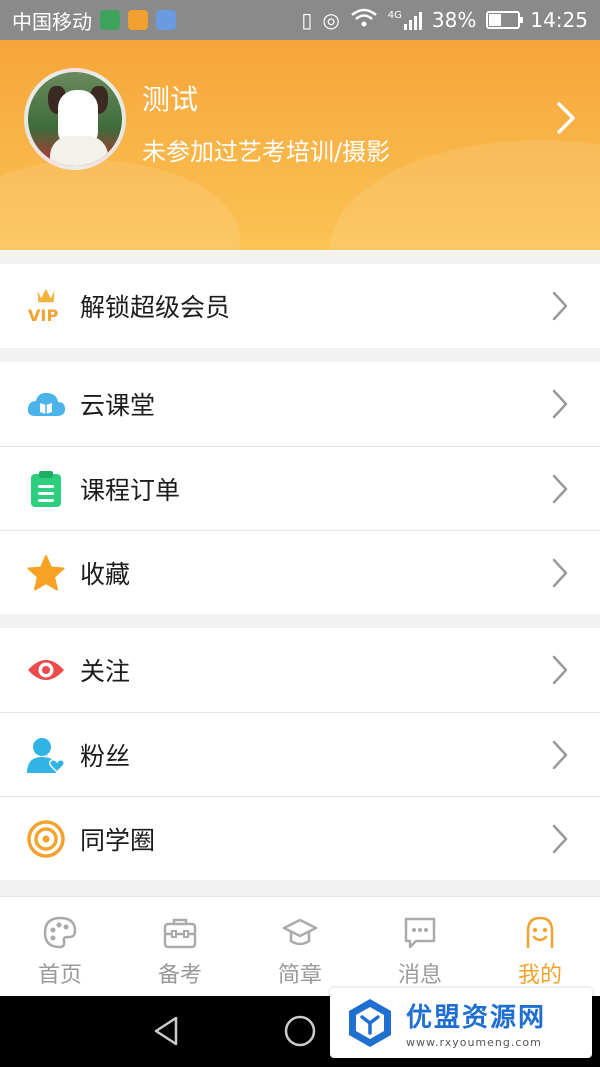 This screenshot has width=600, height=1067. Describe the element at coordinates (299, 975) in the screenshot. I see `tab-label: 简章` at that location.